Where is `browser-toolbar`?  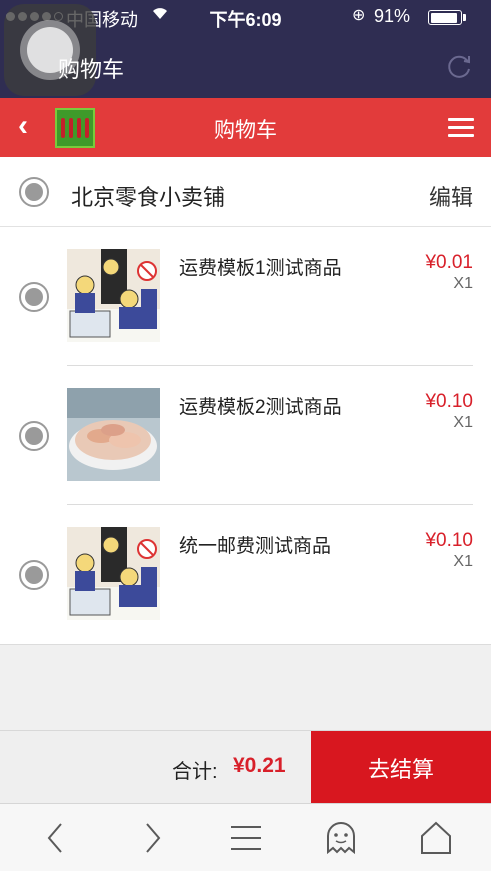
browser-toolbar is located at coordinates (245, 837).